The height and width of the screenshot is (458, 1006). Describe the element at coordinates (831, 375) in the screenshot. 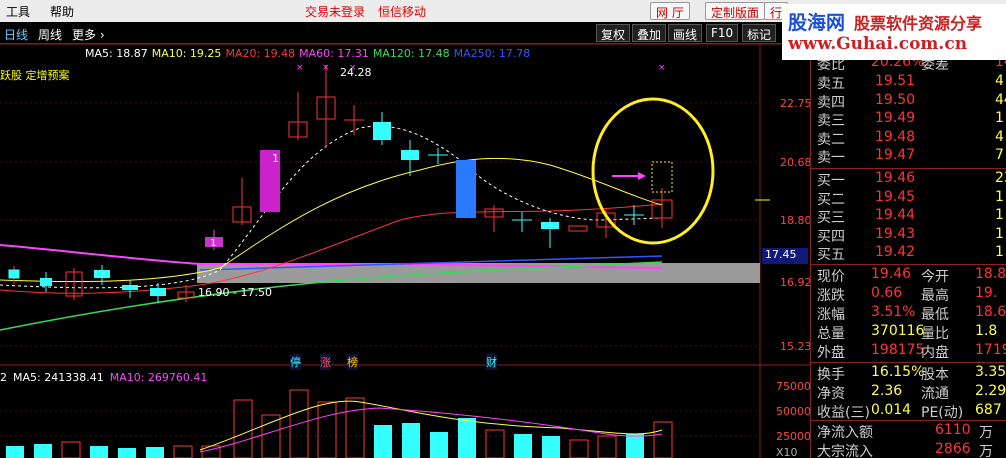

I see `stat-l1: 换手` at that location.